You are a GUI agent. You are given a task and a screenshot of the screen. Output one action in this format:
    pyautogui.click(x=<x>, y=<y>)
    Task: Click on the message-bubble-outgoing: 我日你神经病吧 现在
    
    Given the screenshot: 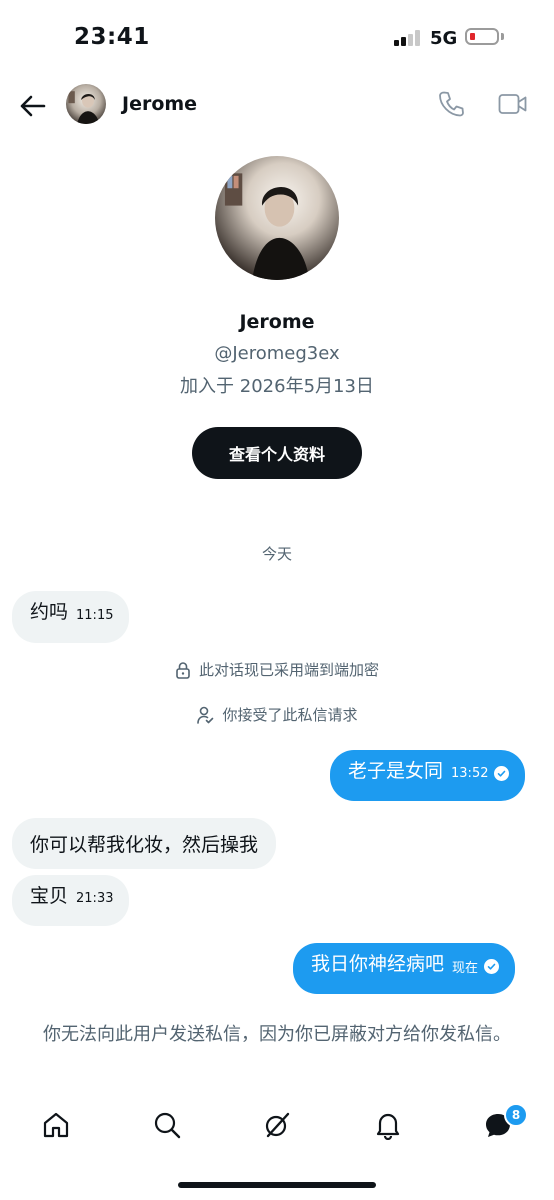 What is the action you would take?
    pyautogui.click(x=404, y=968)
    